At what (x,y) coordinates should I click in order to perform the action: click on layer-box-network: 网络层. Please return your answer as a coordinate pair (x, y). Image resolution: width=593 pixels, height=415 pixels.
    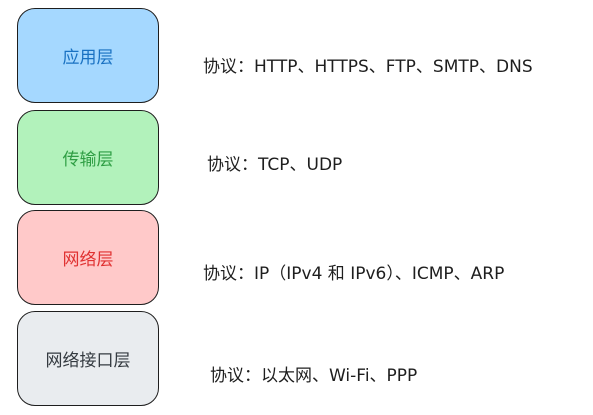
    Looking at the image, I should click on (88, 257).